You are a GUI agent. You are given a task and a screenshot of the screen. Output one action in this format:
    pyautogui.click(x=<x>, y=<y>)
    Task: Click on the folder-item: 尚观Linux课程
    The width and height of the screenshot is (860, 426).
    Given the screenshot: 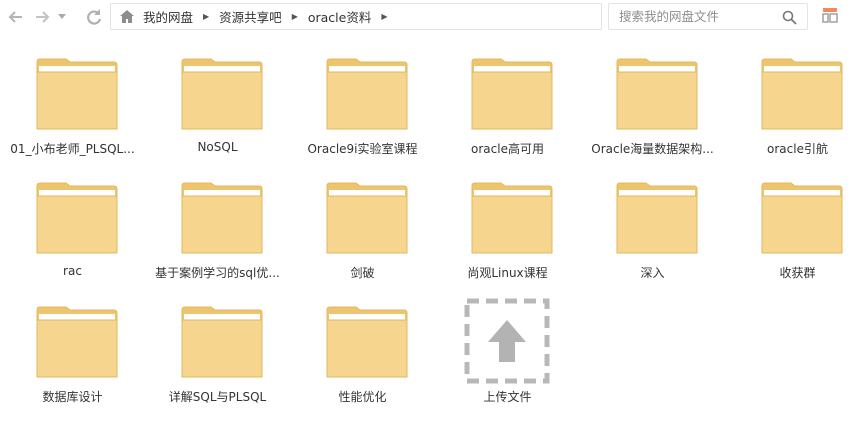 What is the action you would take?
    pyautogui.click(x=507, y=242)
    